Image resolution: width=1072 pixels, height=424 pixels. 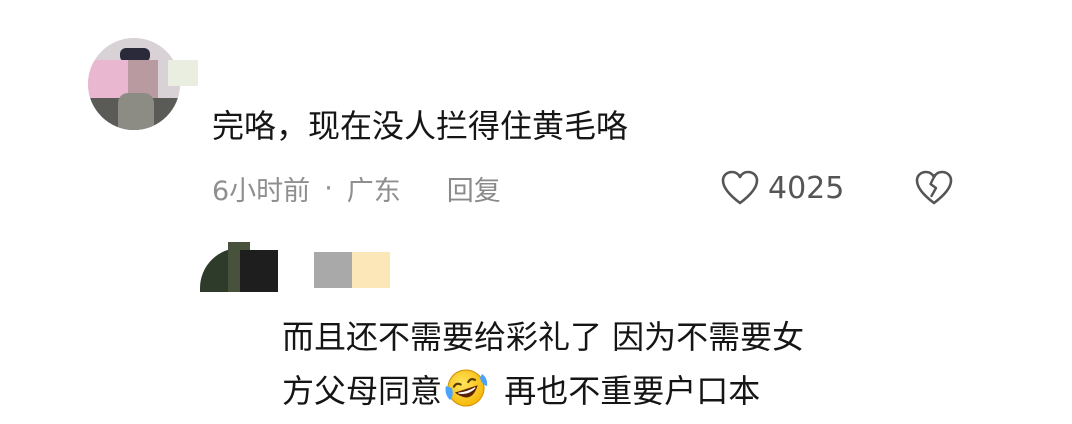 What do you see at coordinates (373, 191) in the screenshot?
I see `comment-location: 广东` at bounding box center [373, 191].